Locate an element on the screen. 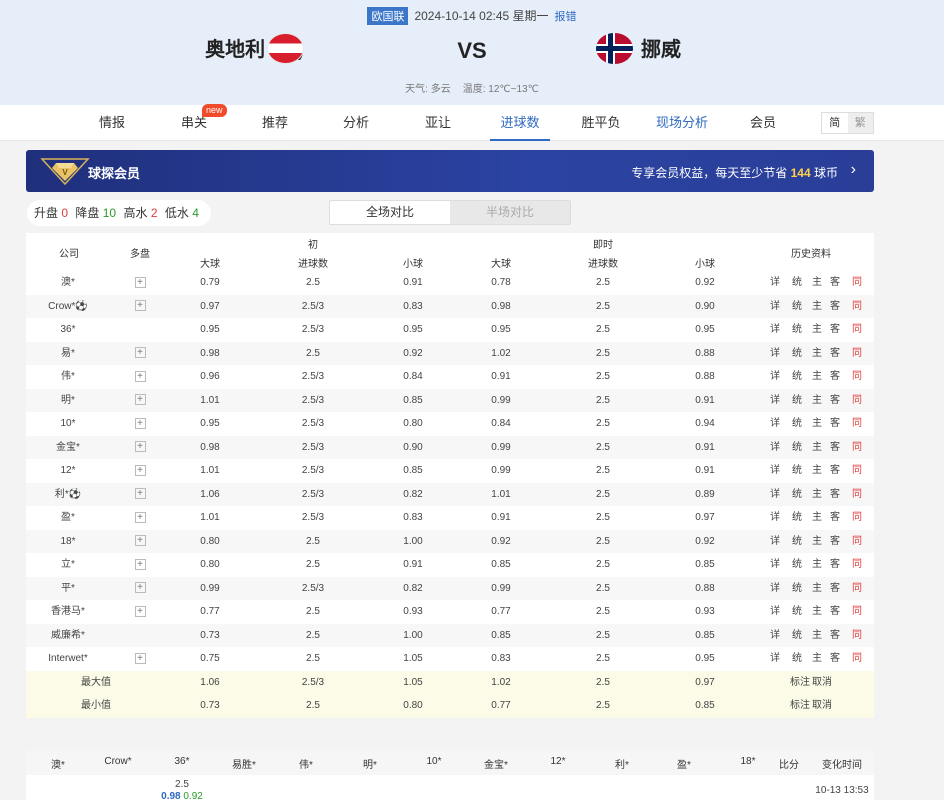  tab-recommend: 推荐 is located at coordinates (275, 123).